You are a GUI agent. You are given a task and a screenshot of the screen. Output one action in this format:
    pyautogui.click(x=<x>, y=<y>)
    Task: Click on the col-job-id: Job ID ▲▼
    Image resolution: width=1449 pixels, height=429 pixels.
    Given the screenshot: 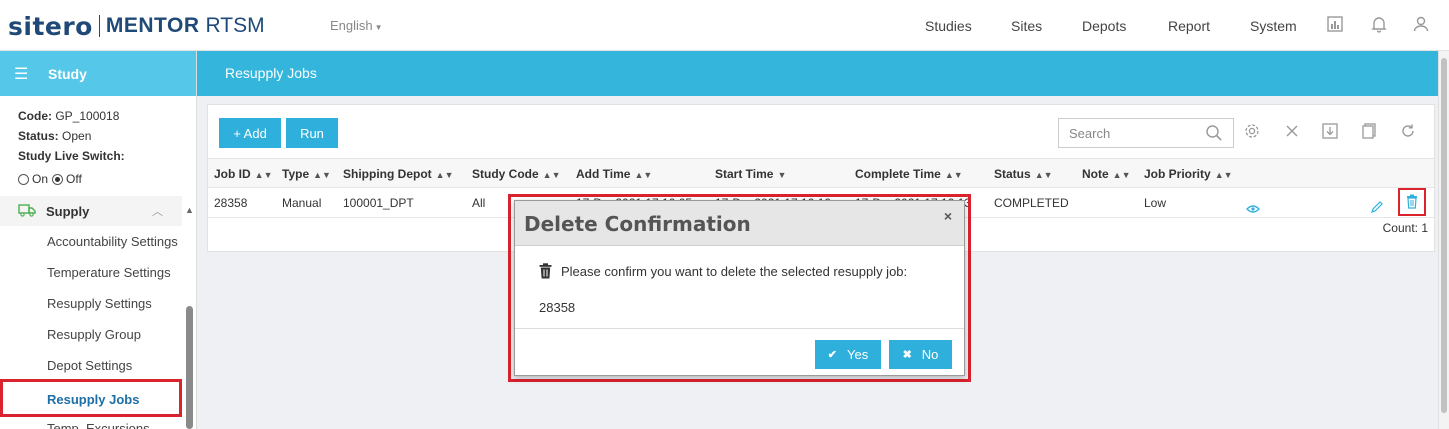 What is the action you would take?
    pyautogui.click(x=243, y=174)
    